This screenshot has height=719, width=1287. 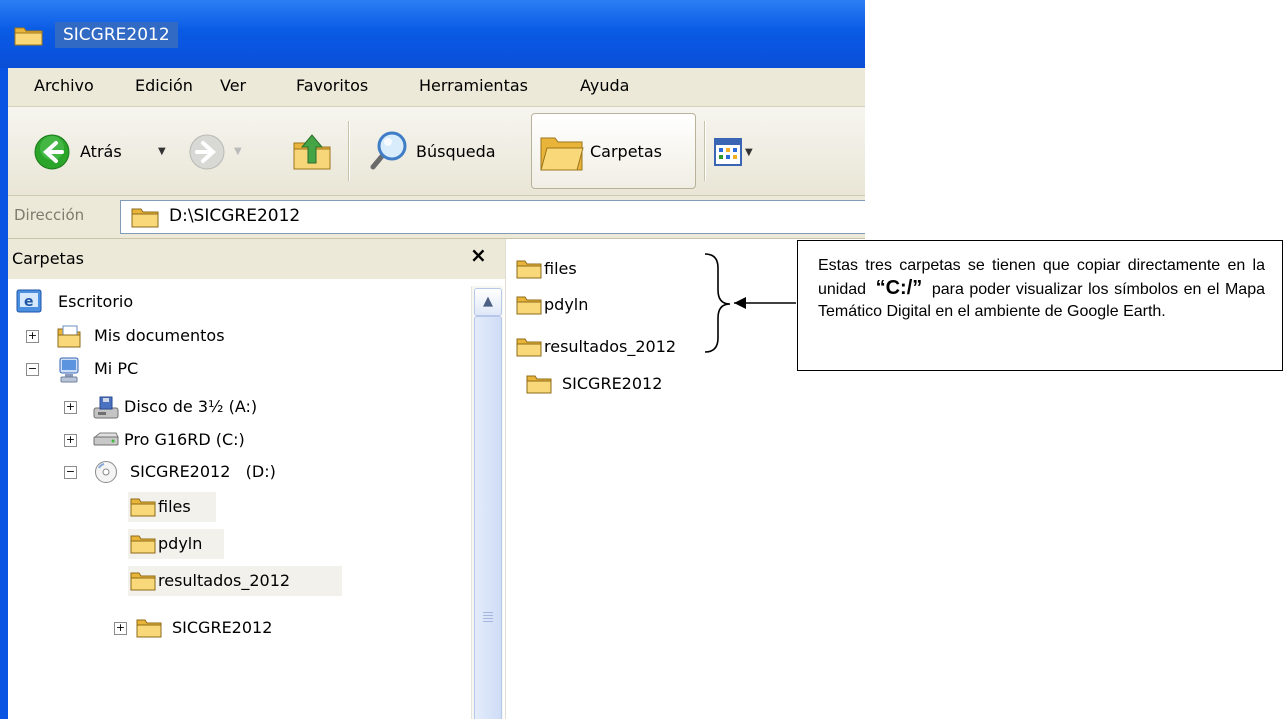 I want to click on address-input: D:\SICGRE2012, so click(x=492, y=217).